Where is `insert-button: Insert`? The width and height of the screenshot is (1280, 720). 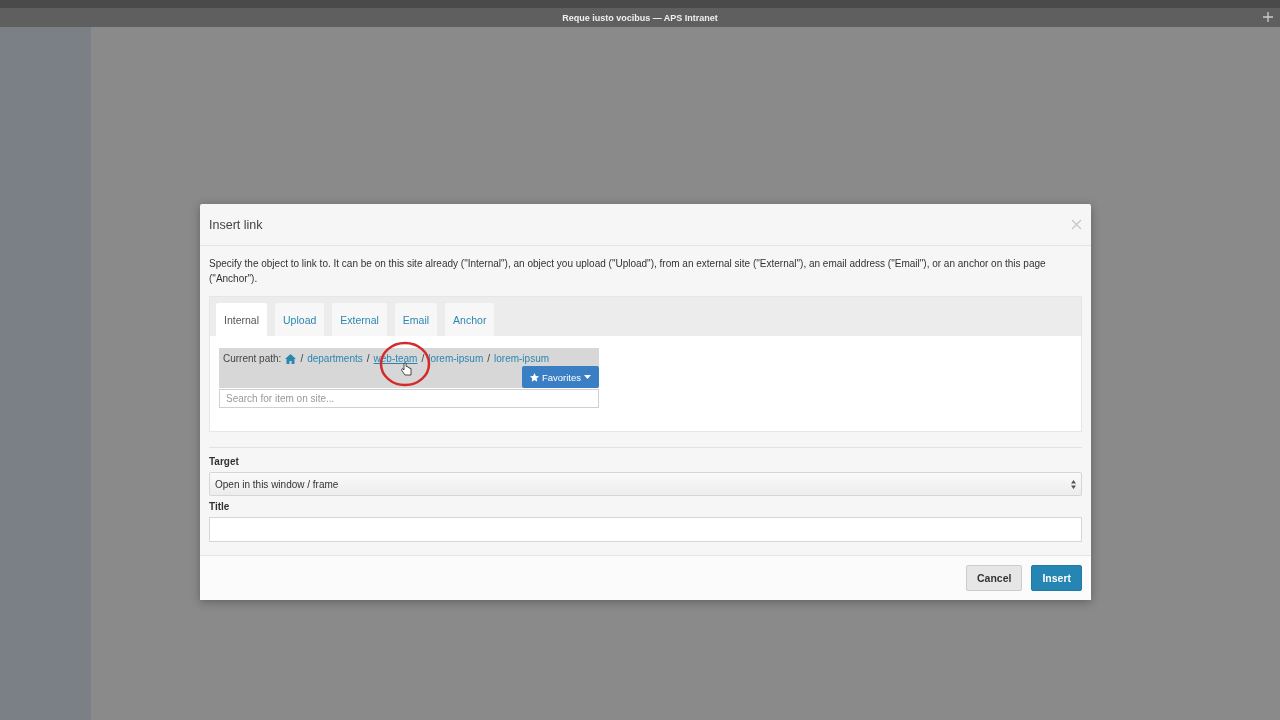 insert-button: Insert is located at coordinates (1056, 578).